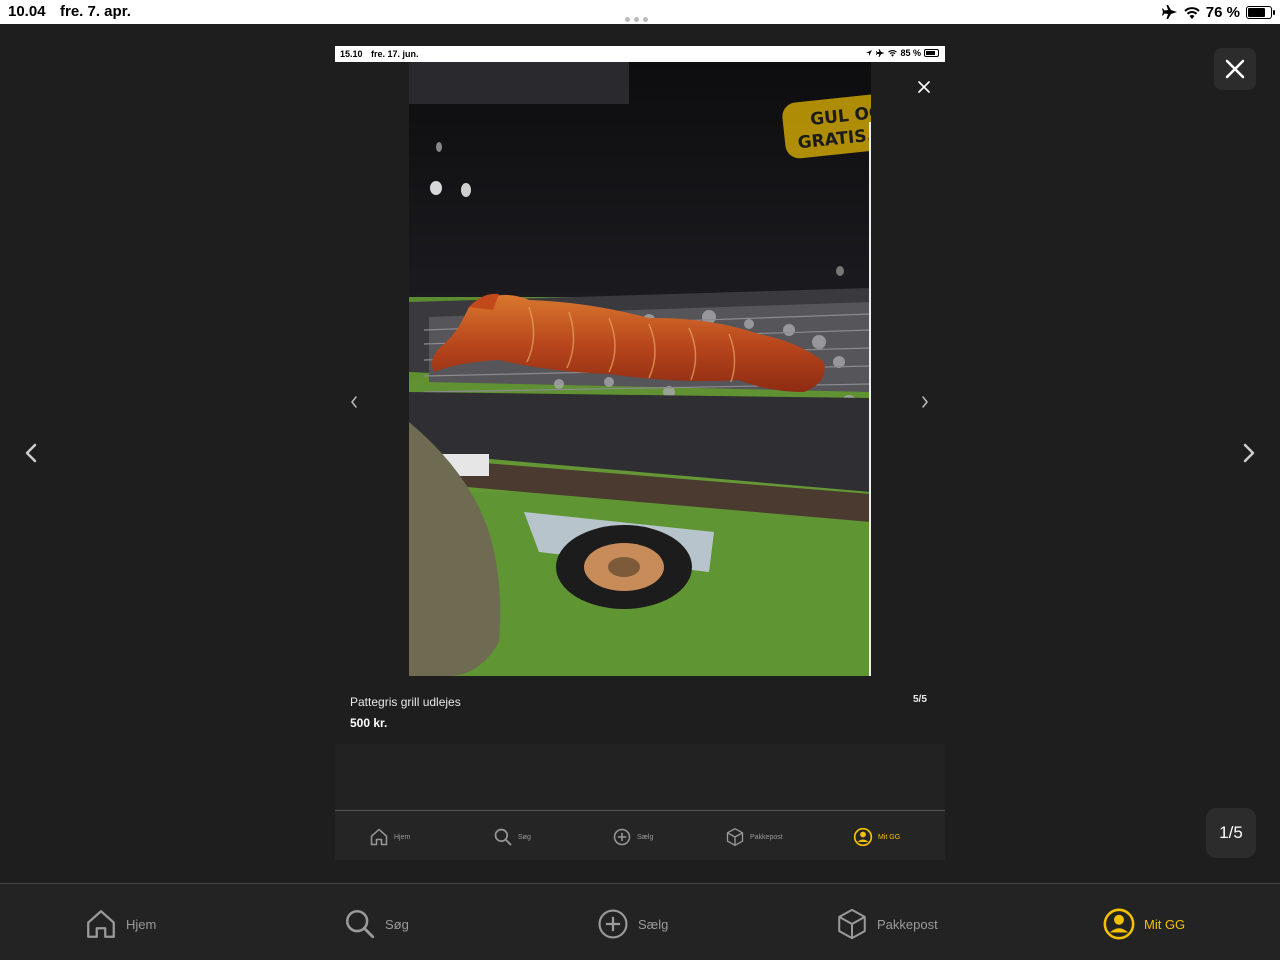 This screenshot has width=1280, height=960. Describe the element at coordinates (653, 924) in the screenshot. I see `tab-label: Sælg` at that location.